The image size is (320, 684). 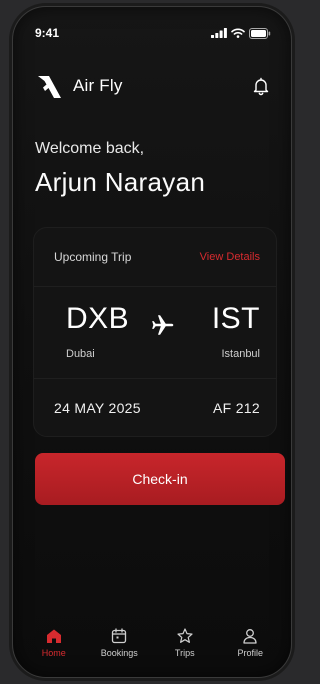 I want to click on air-fly-logo-icon, so click(x=49, y=87).